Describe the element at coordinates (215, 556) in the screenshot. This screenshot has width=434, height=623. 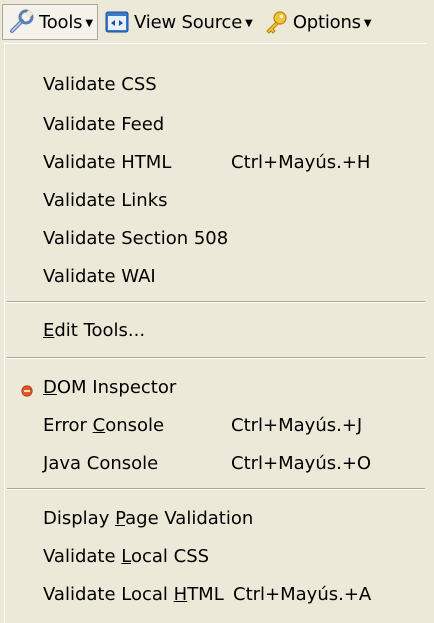
I see `menu-item-validate-local-css: Validate Local CSS` at that location.